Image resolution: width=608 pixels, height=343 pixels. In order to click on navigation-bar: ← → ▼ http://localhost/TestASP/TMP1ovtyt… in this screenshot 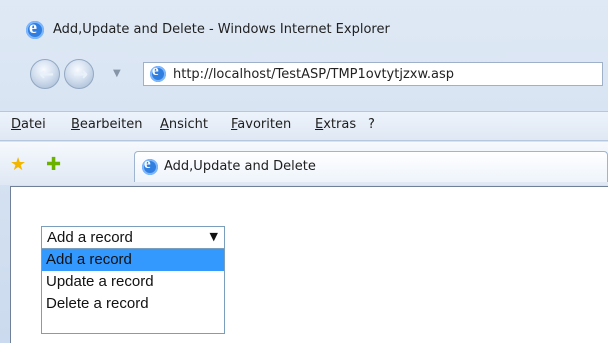, I will do `click(304, 73)`.